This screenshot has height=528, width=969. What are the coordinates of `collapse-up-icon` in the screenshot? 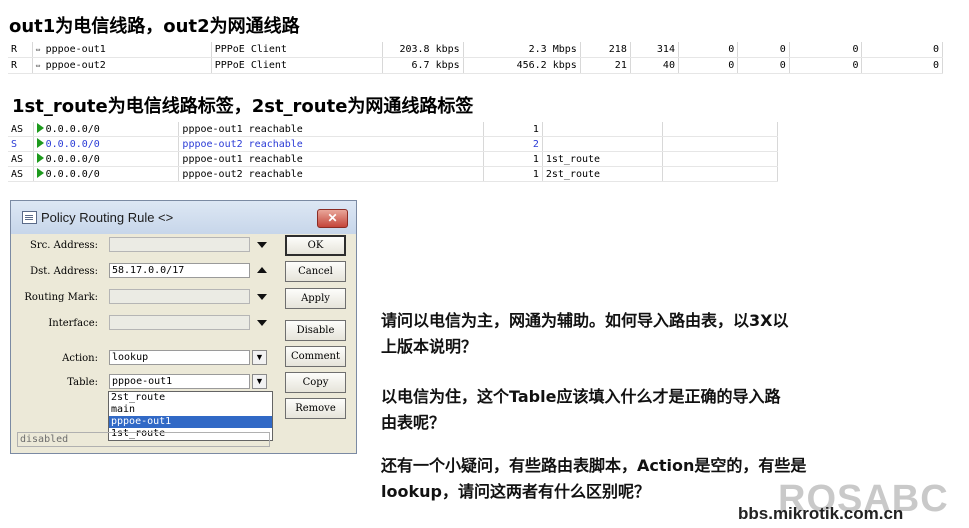 It's located at (262, 270).